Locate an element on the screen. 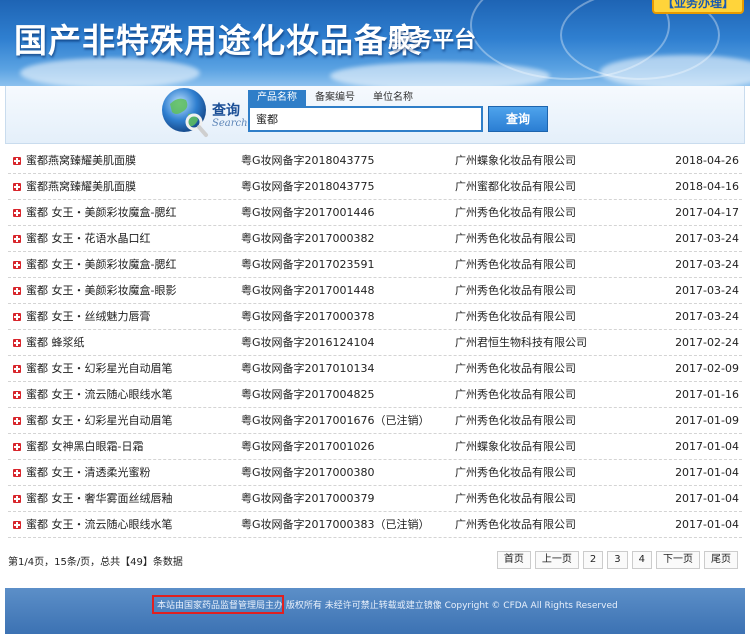 The height and width of the screenshot is (641, 750). page-button: 上一页 is located at coordinates (556, 560).